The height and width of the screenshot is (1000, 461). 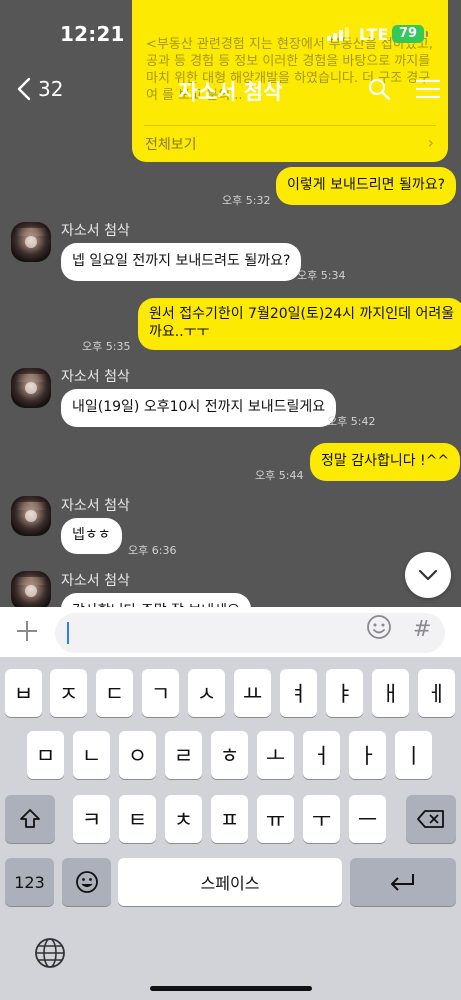 What do you see at coordinates (351, 421) in the screenshot?
I see `message-time: 오후 5:42` at bounding box center [351, 421].